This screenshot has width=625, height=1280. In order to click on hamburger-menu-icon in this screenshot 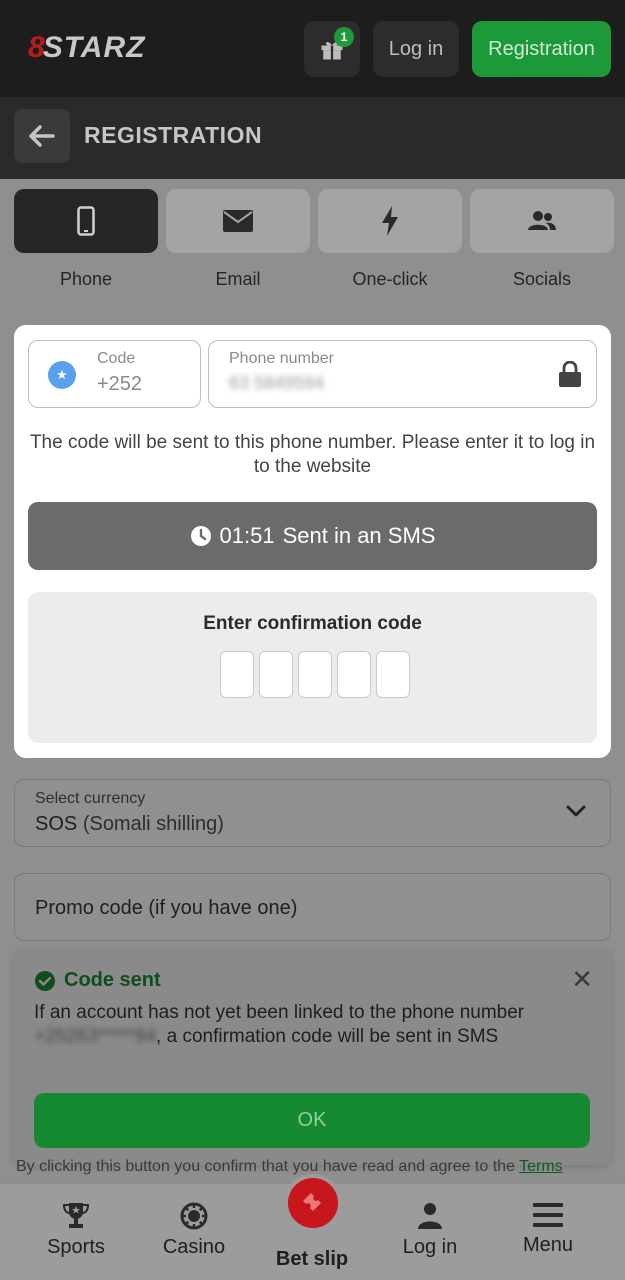, I will do `click(548, 1215)`.